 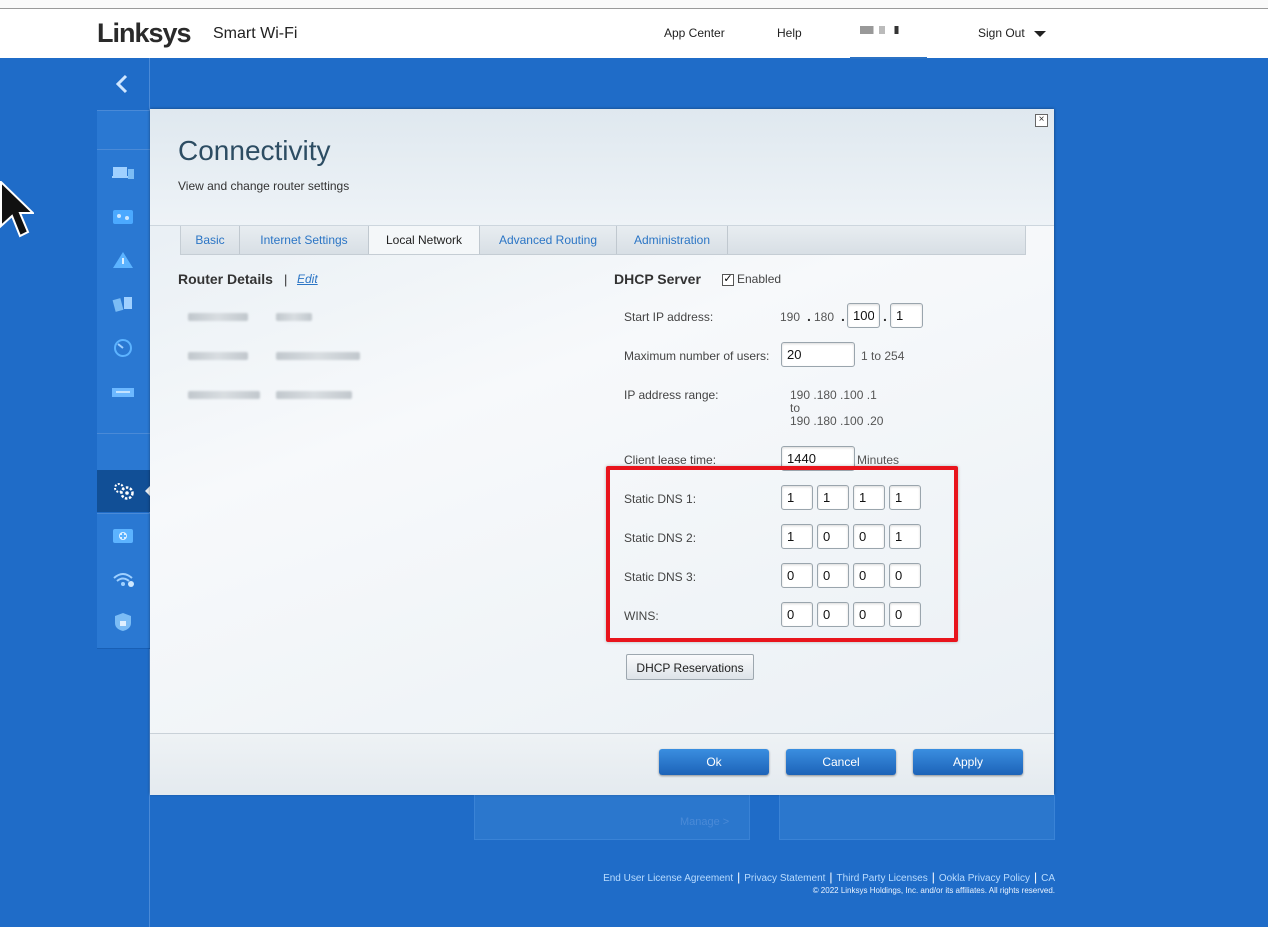 What do you see at coordinates (824, 317) in the screenshot?
I see `start-ip-octet-2: 180` at bounding box center [824, 317].